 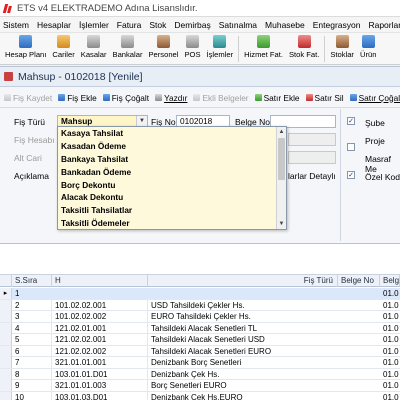 What do you see at coordinates (100, 281) in the screenshot?
I see `column-header-hesap: H` at bounding box center [100, 281].